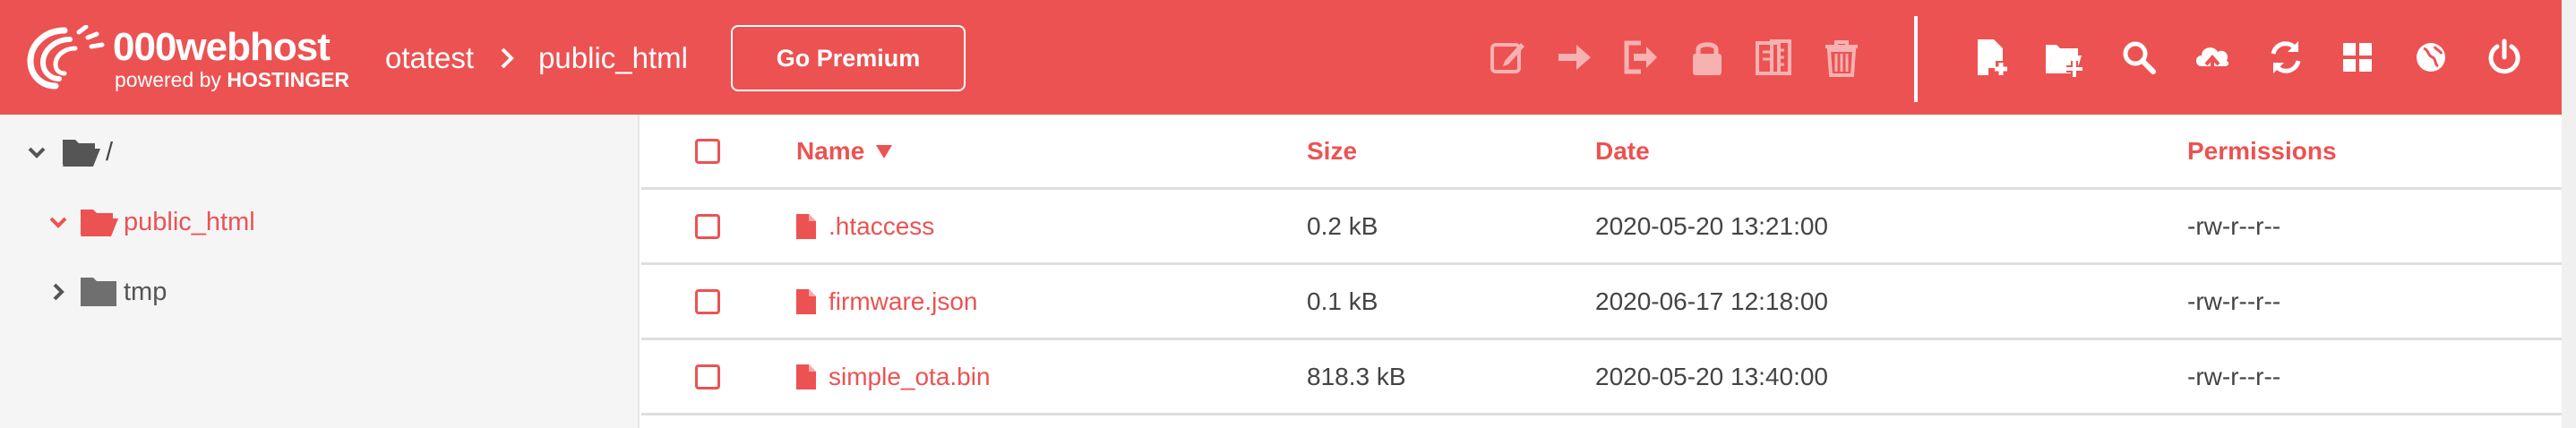 This screenshot has height=428, width=2576. I want to click on grid-view-icon, so click(2357, 57).